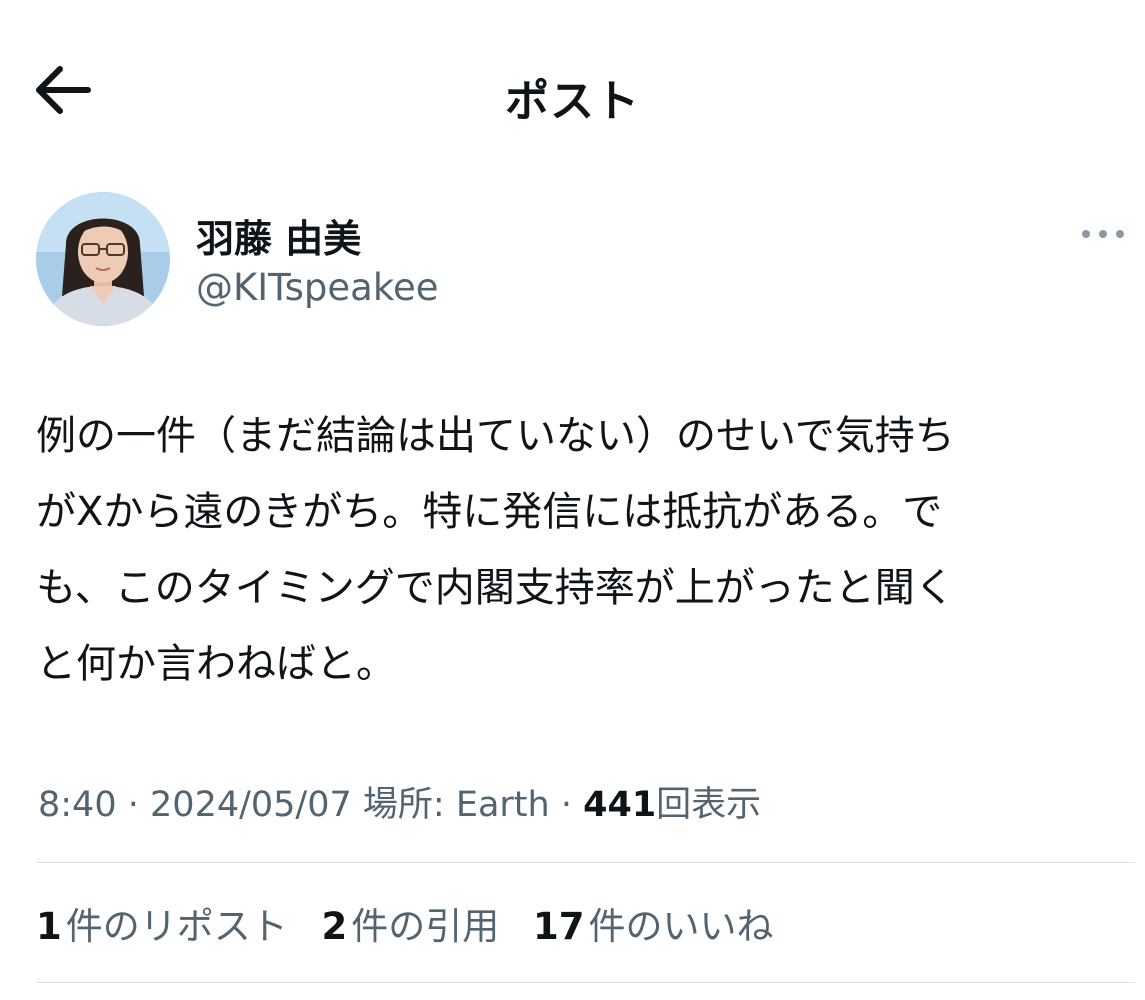 The height and width of the screenshot is (1000, 1145). Describe the element at coordinates (317, 287) in the screenshot. I see `author-handle: @KITspeakee` at that location.